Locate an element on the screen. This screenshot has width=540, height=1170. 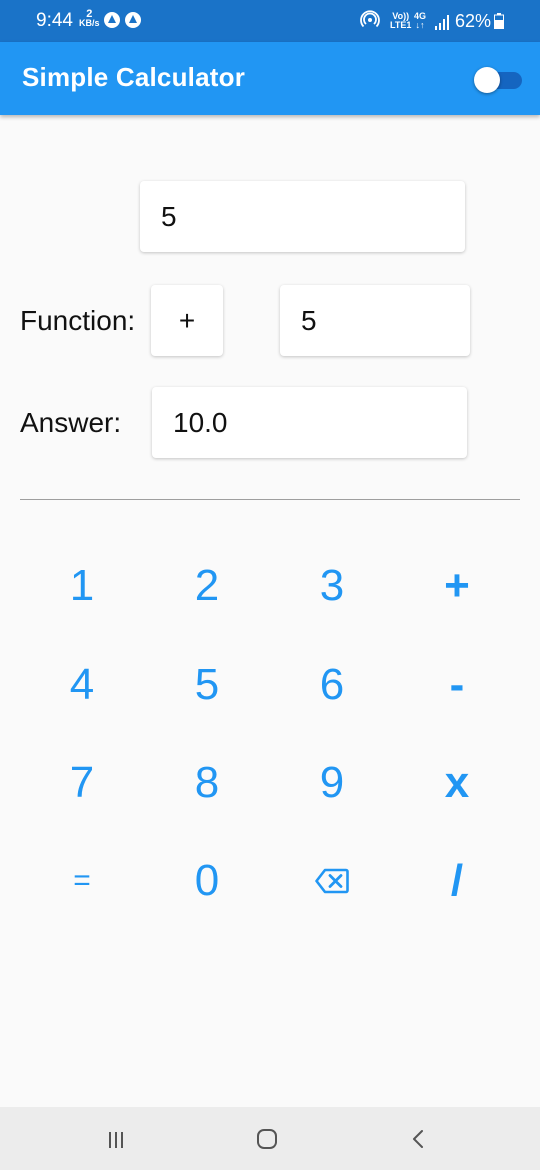
function-label: Function: is located at coordinates (78, 320).